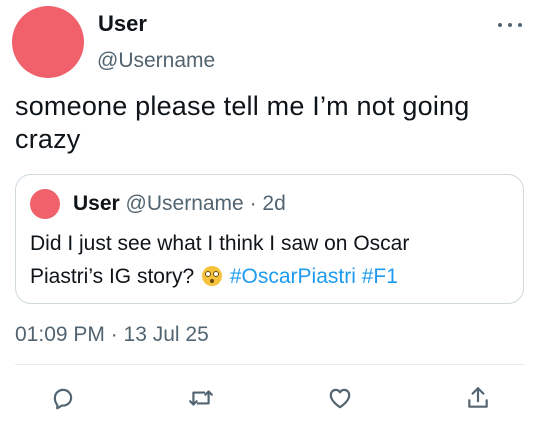 This screenshot has height=427, width=540. Describe the element at coordinates (112, 335) in the screenshot. I see `tweet-timestamp: 01:09 PM · 13 Jul 25` at that location.